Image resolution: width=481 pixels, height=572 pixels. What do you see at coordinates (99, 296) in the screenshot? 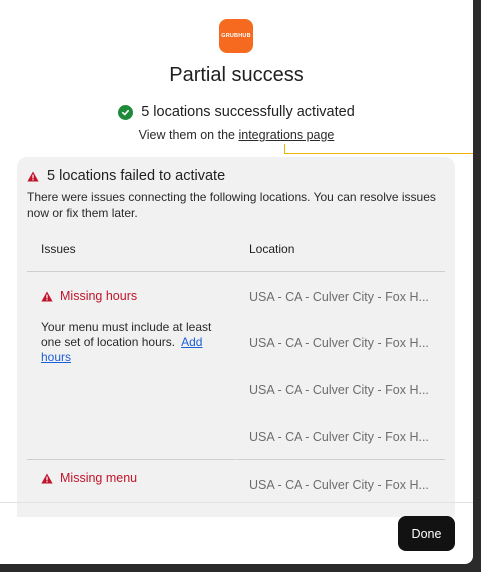
I see `issue-label: Missing hours` at bounding box center [99, 296].